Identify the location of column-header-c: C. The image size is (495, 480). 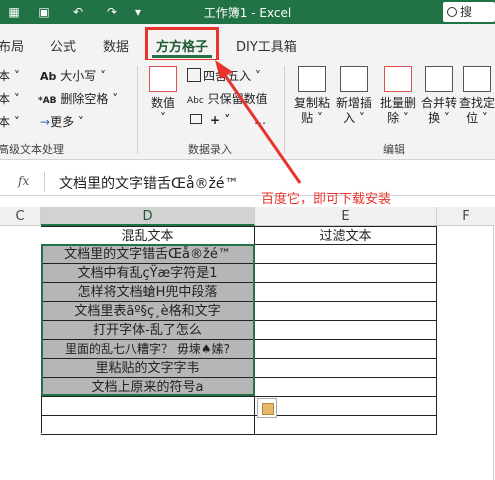
(20, 216).